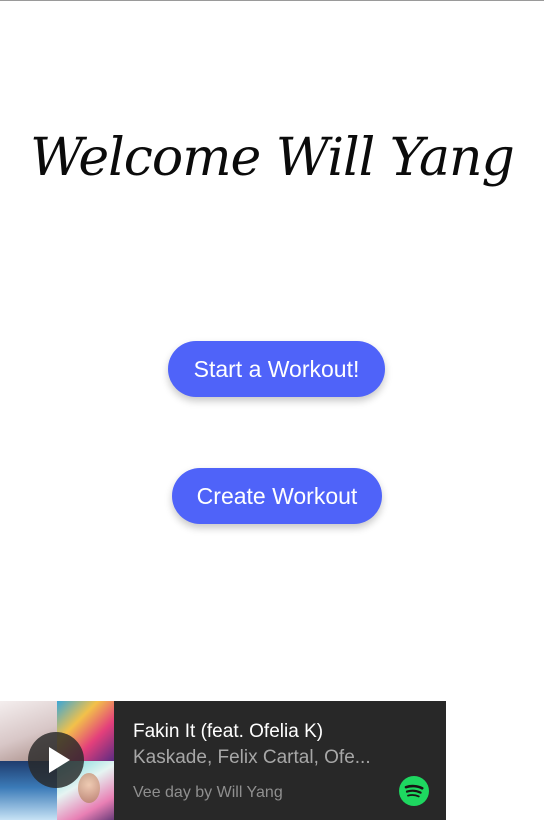 This screenshot has height=820, width=544. I want to click on start-workout-button: Start a Workout!, so click(276, 369).